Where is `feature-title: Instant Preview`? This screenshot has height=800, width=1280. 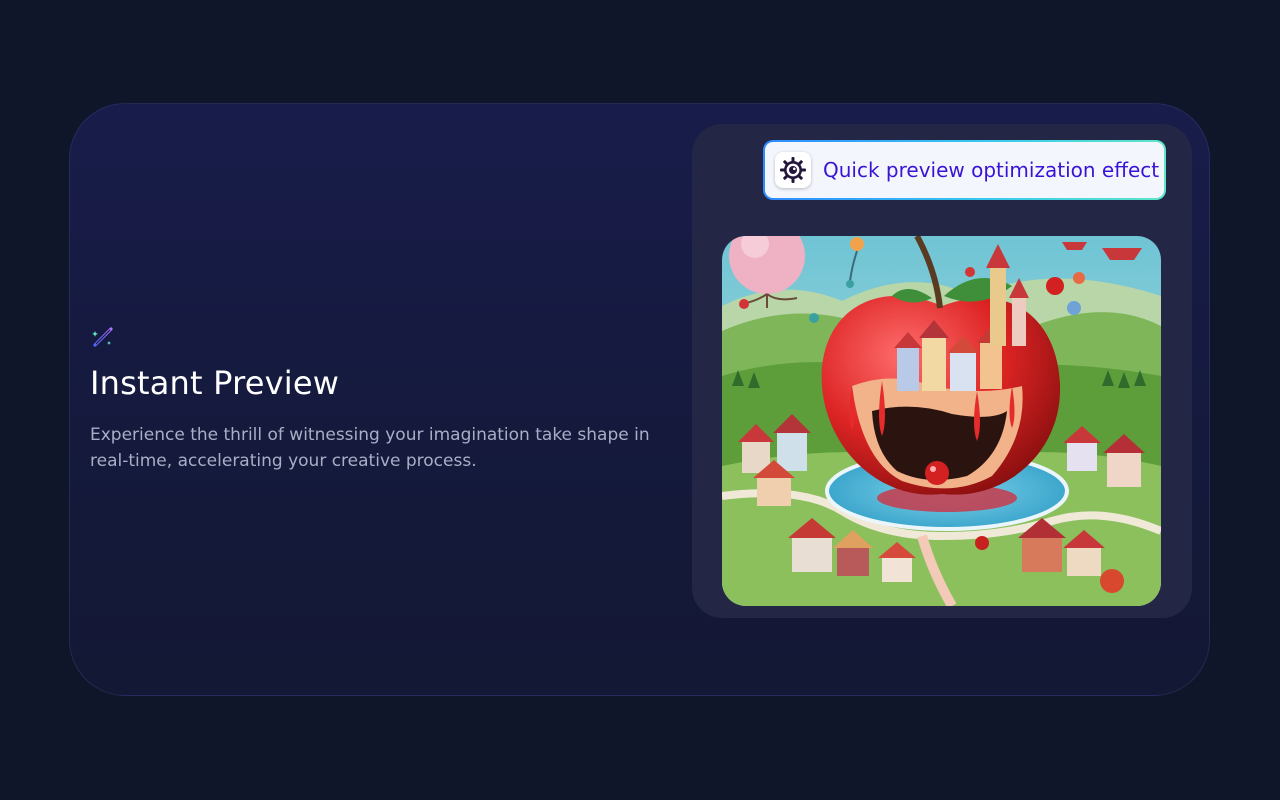 feature-title: Instant Preview is located at coordinates (215, 383).